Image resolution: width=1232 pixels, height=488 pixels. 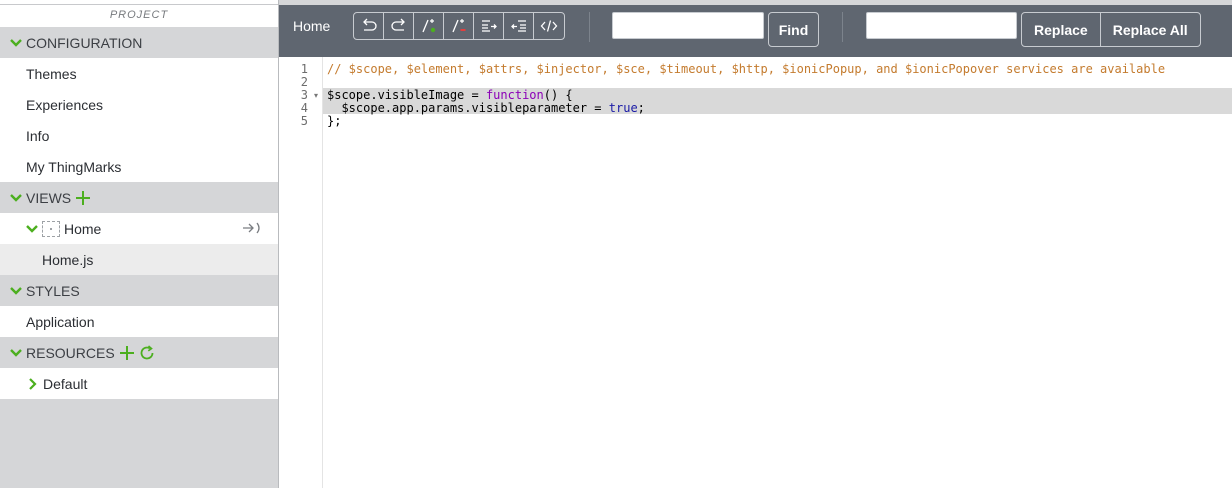 I want to click on fold-arrow-icon: ▾, so click(x=316, y=95).